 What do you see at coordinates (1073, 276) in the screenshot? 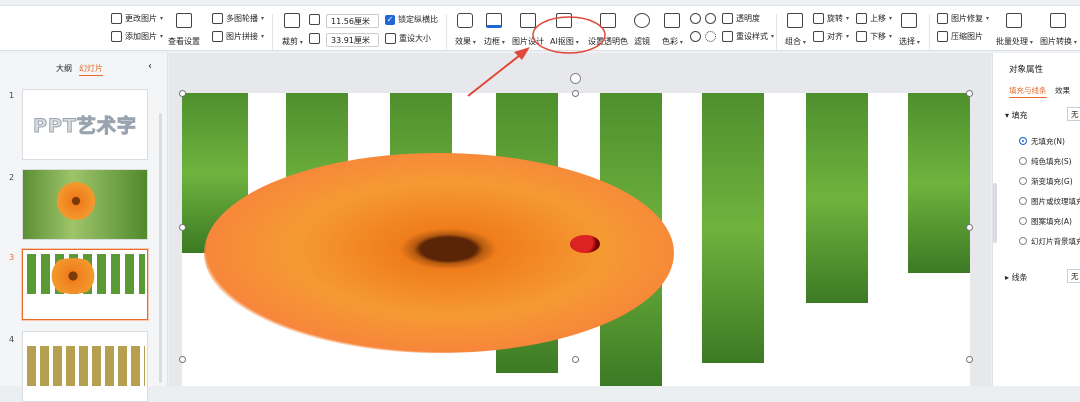
I see `line-select: 无` at bounding box center [1073, 276].